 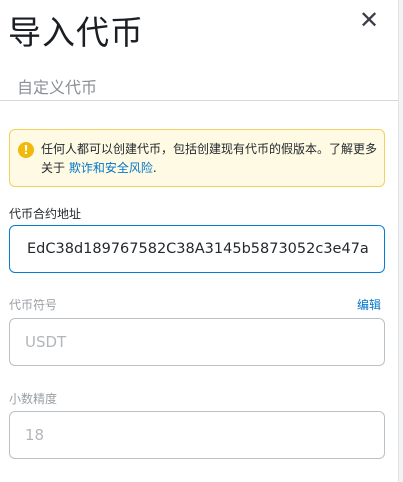 I want to click on warning-message: 任何人都可以创建代币，包括创建现有代币的假版本。了解更多关于 欺诈和安全风险., so click(x=210, y=159).